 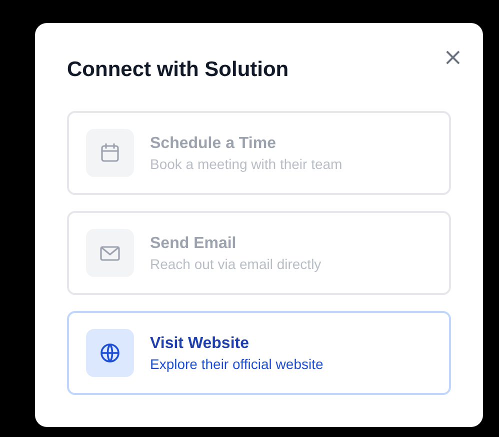 I want to click on option-description: Reach out via email directly, so click(x=236, y=264).